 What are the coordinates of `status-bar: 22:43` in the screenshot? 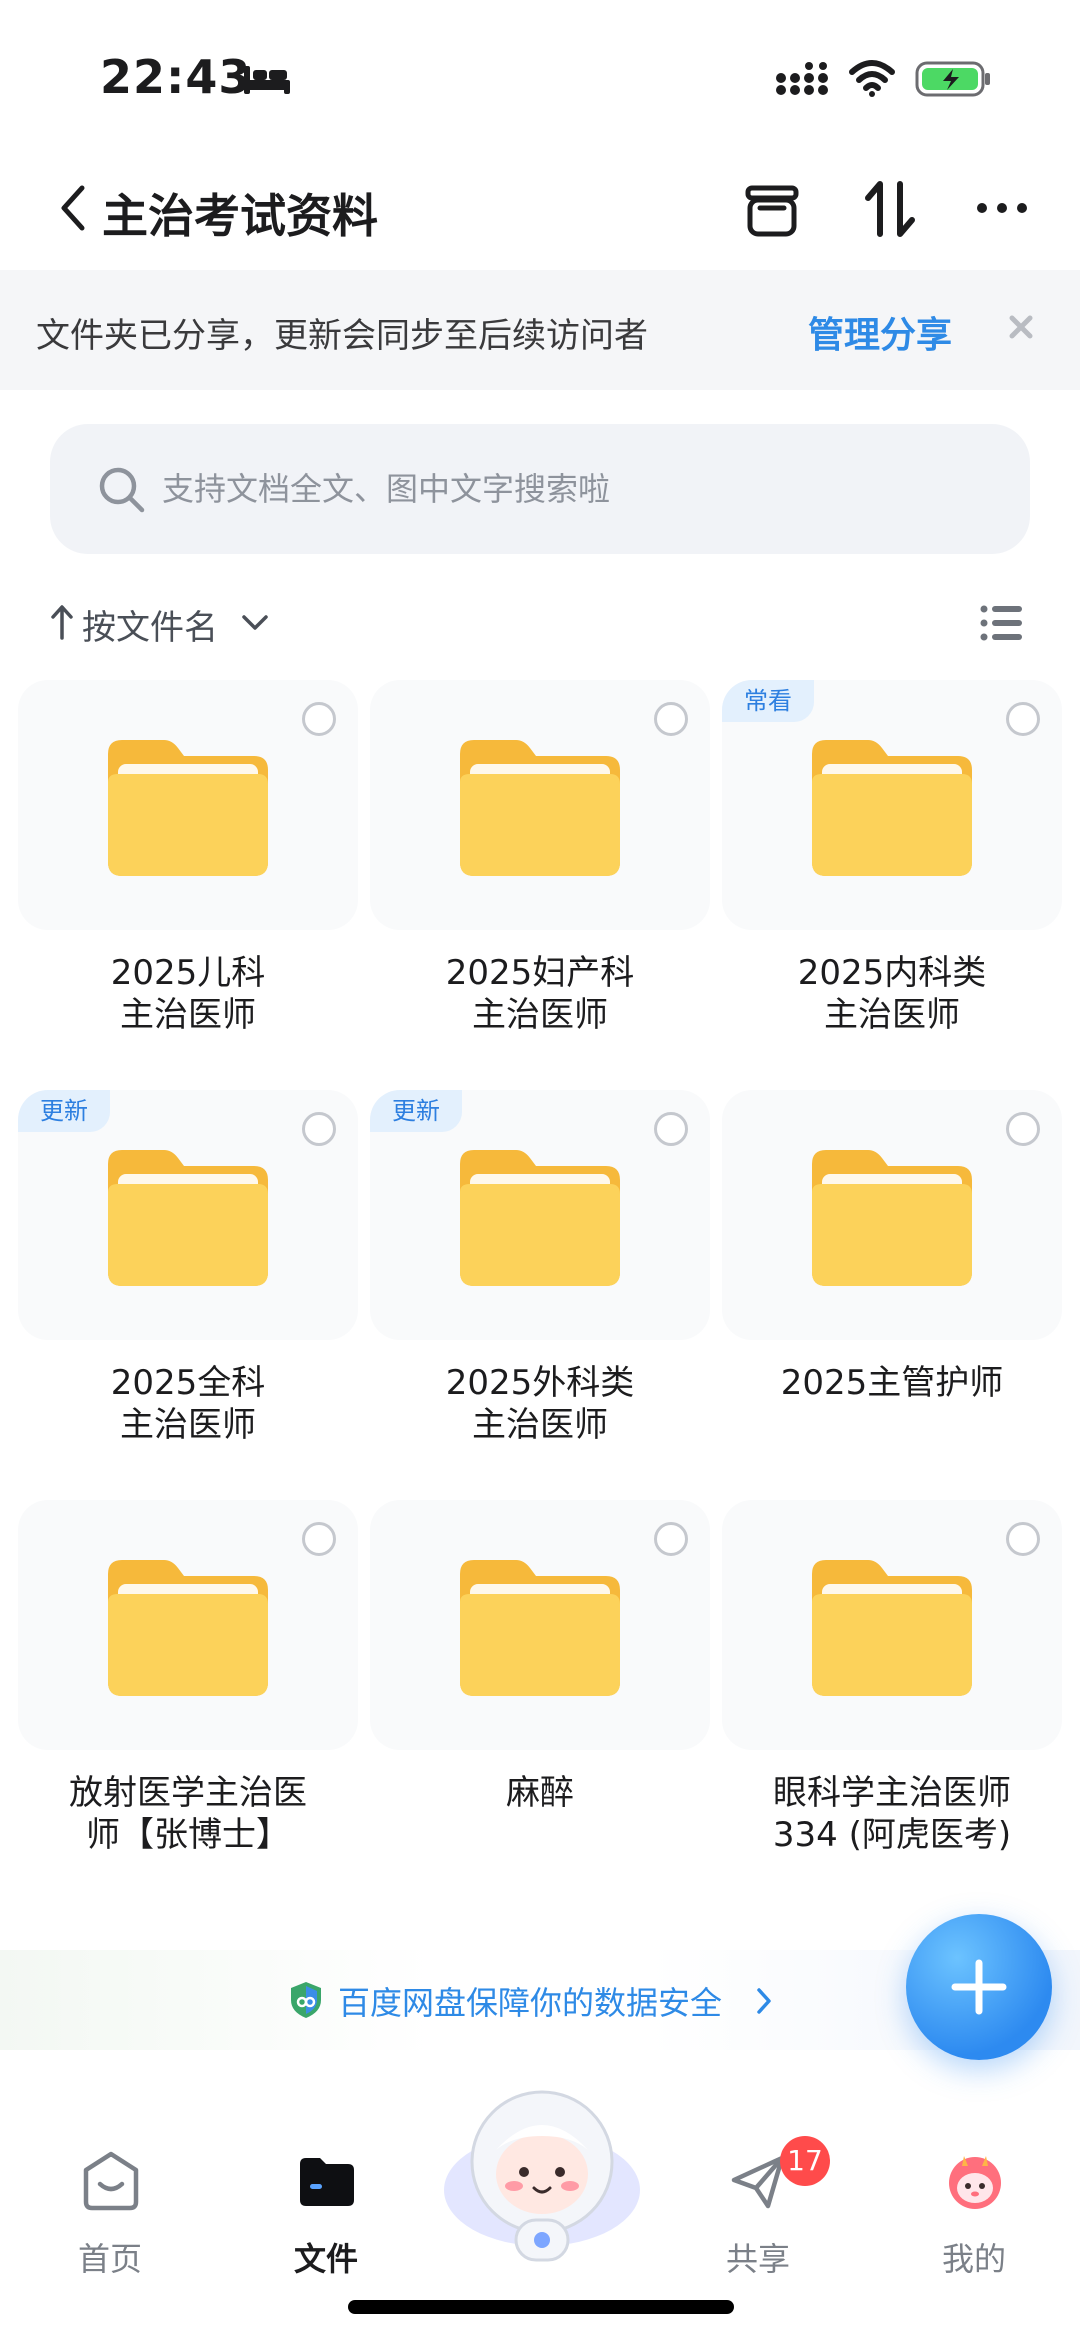 It's located at (540, 75).